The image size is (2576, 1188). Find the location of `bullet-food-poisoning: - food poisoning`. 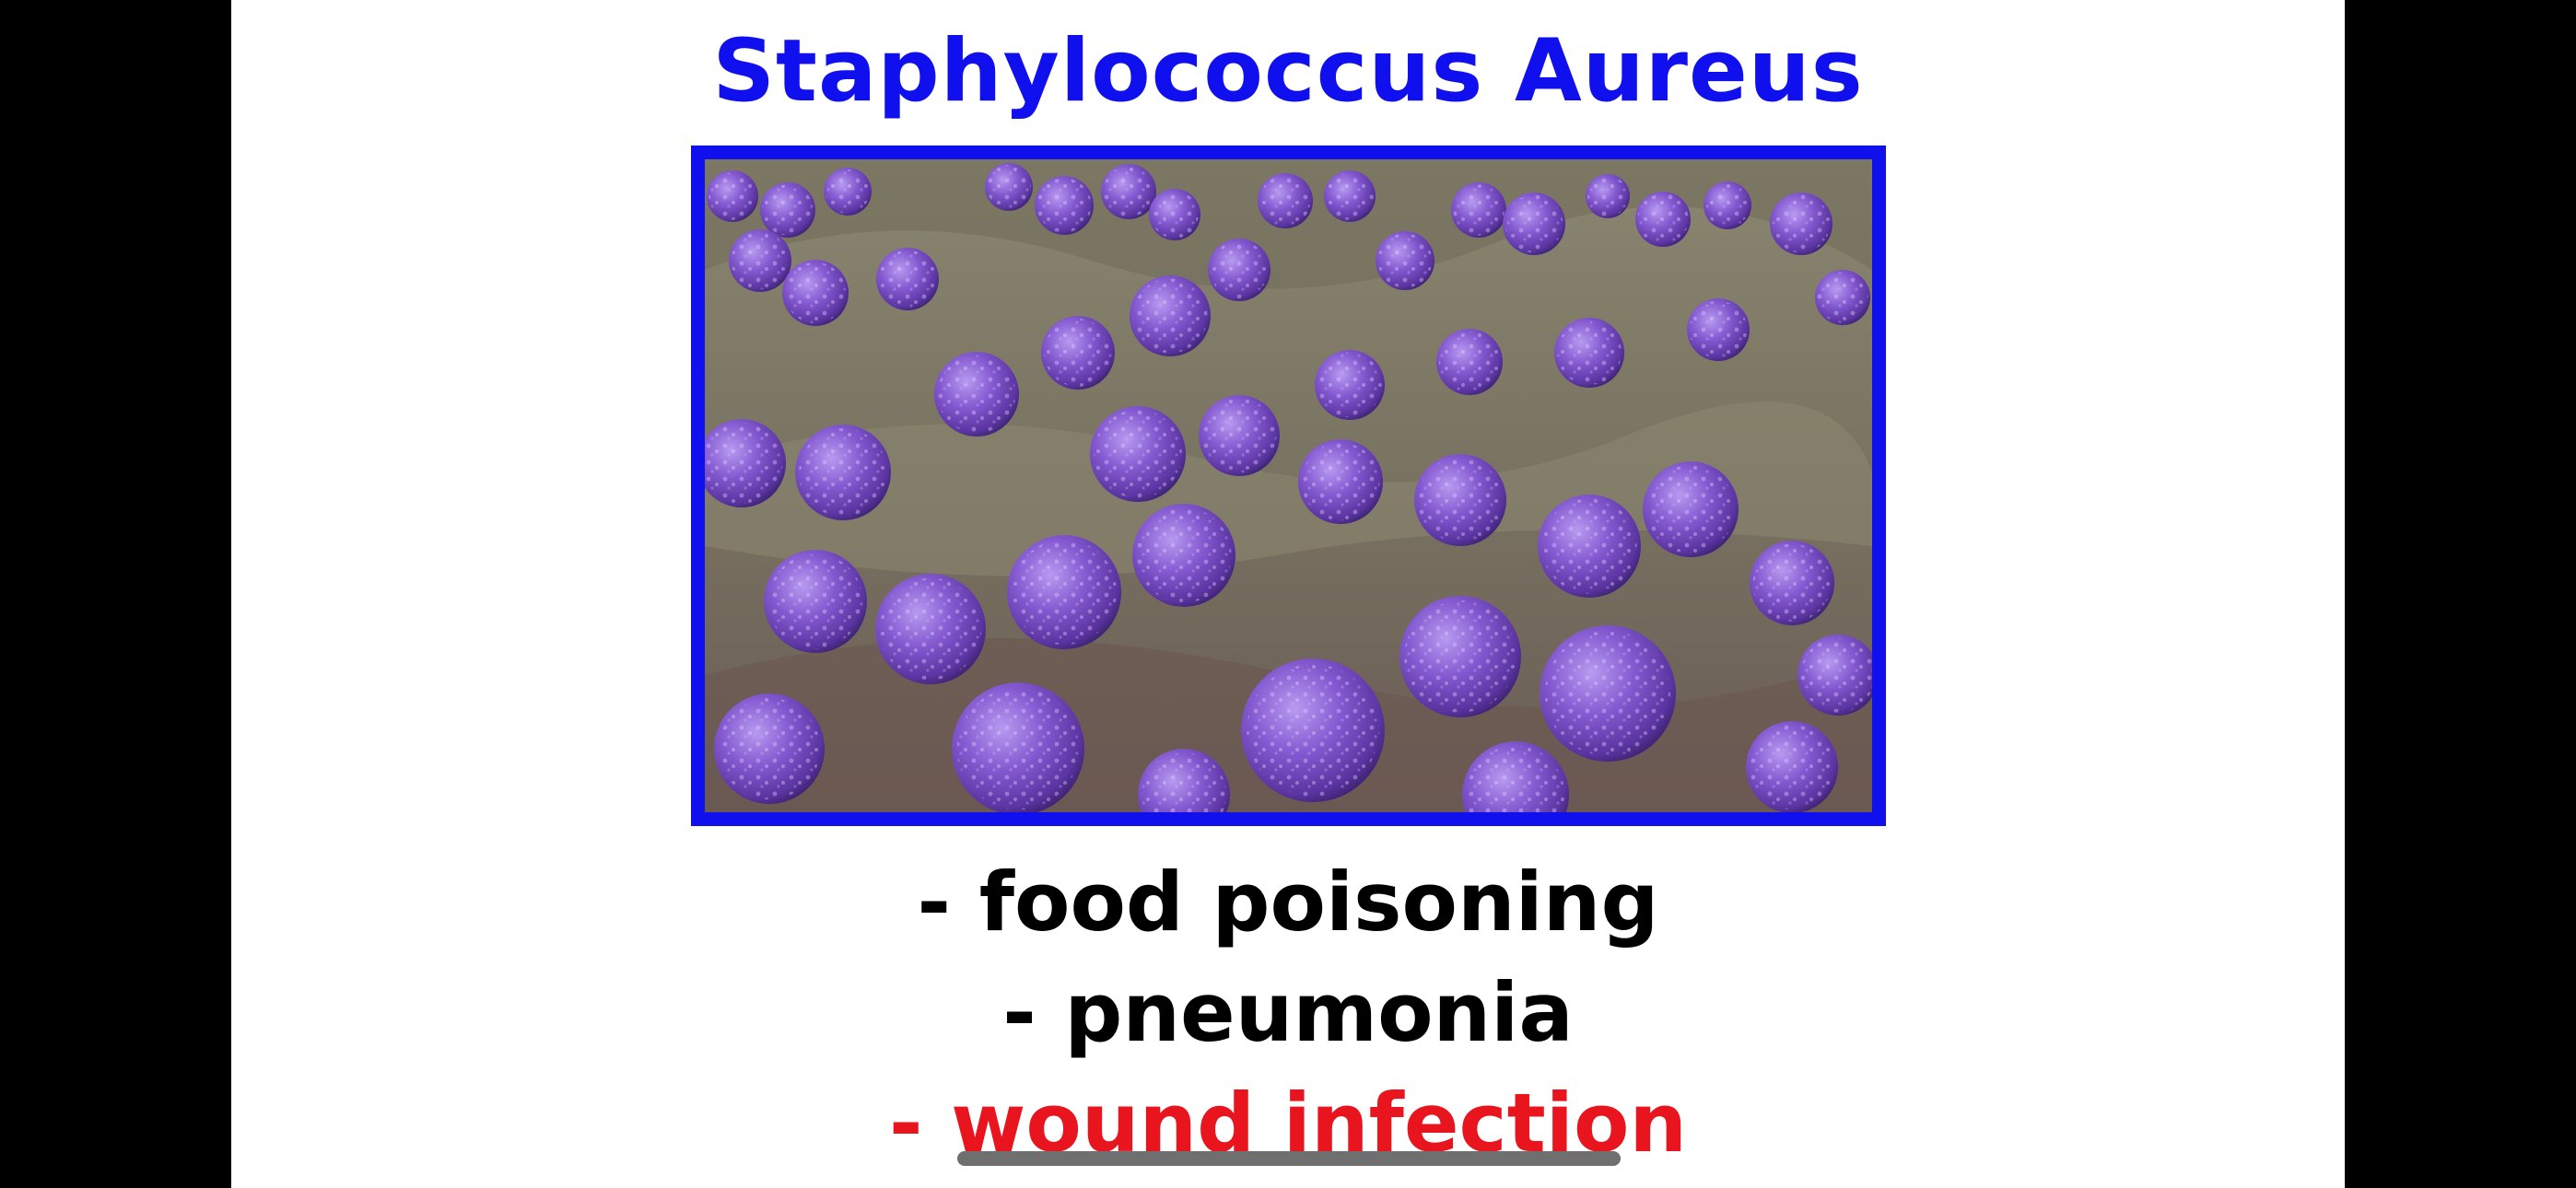

bullet-food-poisoning: - food poisoning is located at coordinates (1288, 902).